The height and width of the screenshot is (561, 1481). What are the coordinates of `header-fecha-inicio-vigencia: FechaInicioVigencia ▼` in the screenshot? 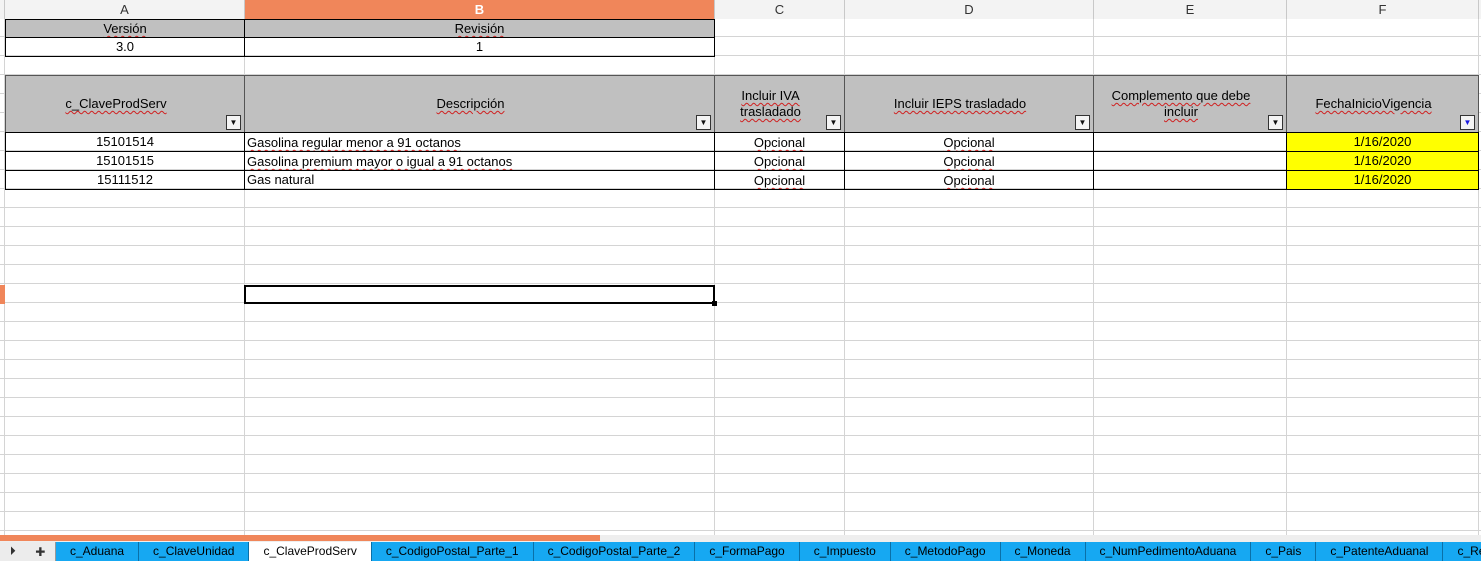 It's located at (1382, 104).